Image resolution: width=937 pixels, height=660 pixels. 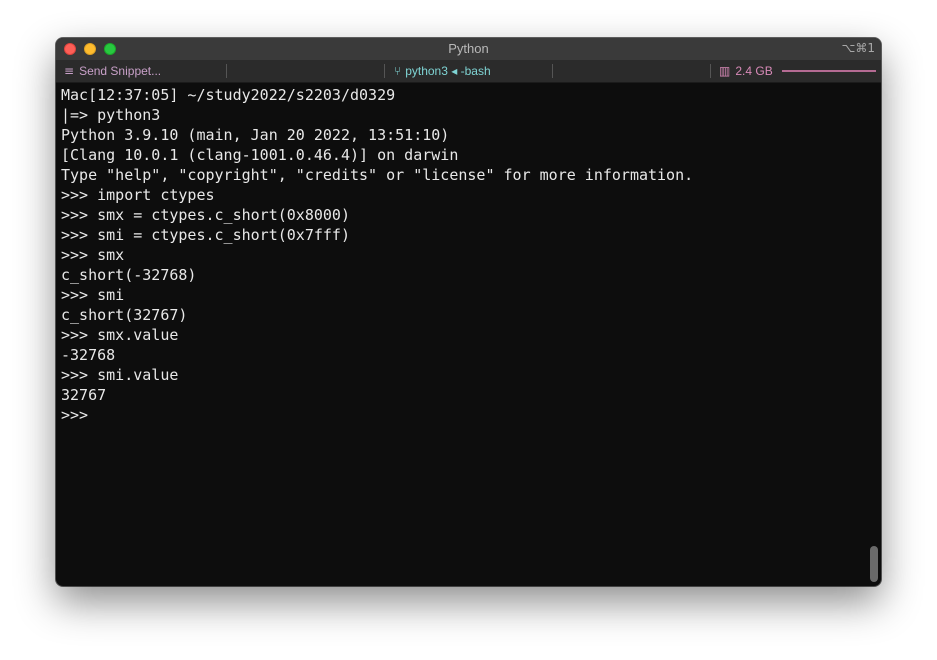 I want to click on branch-icon: ⑂, so click(x=398, y=71).